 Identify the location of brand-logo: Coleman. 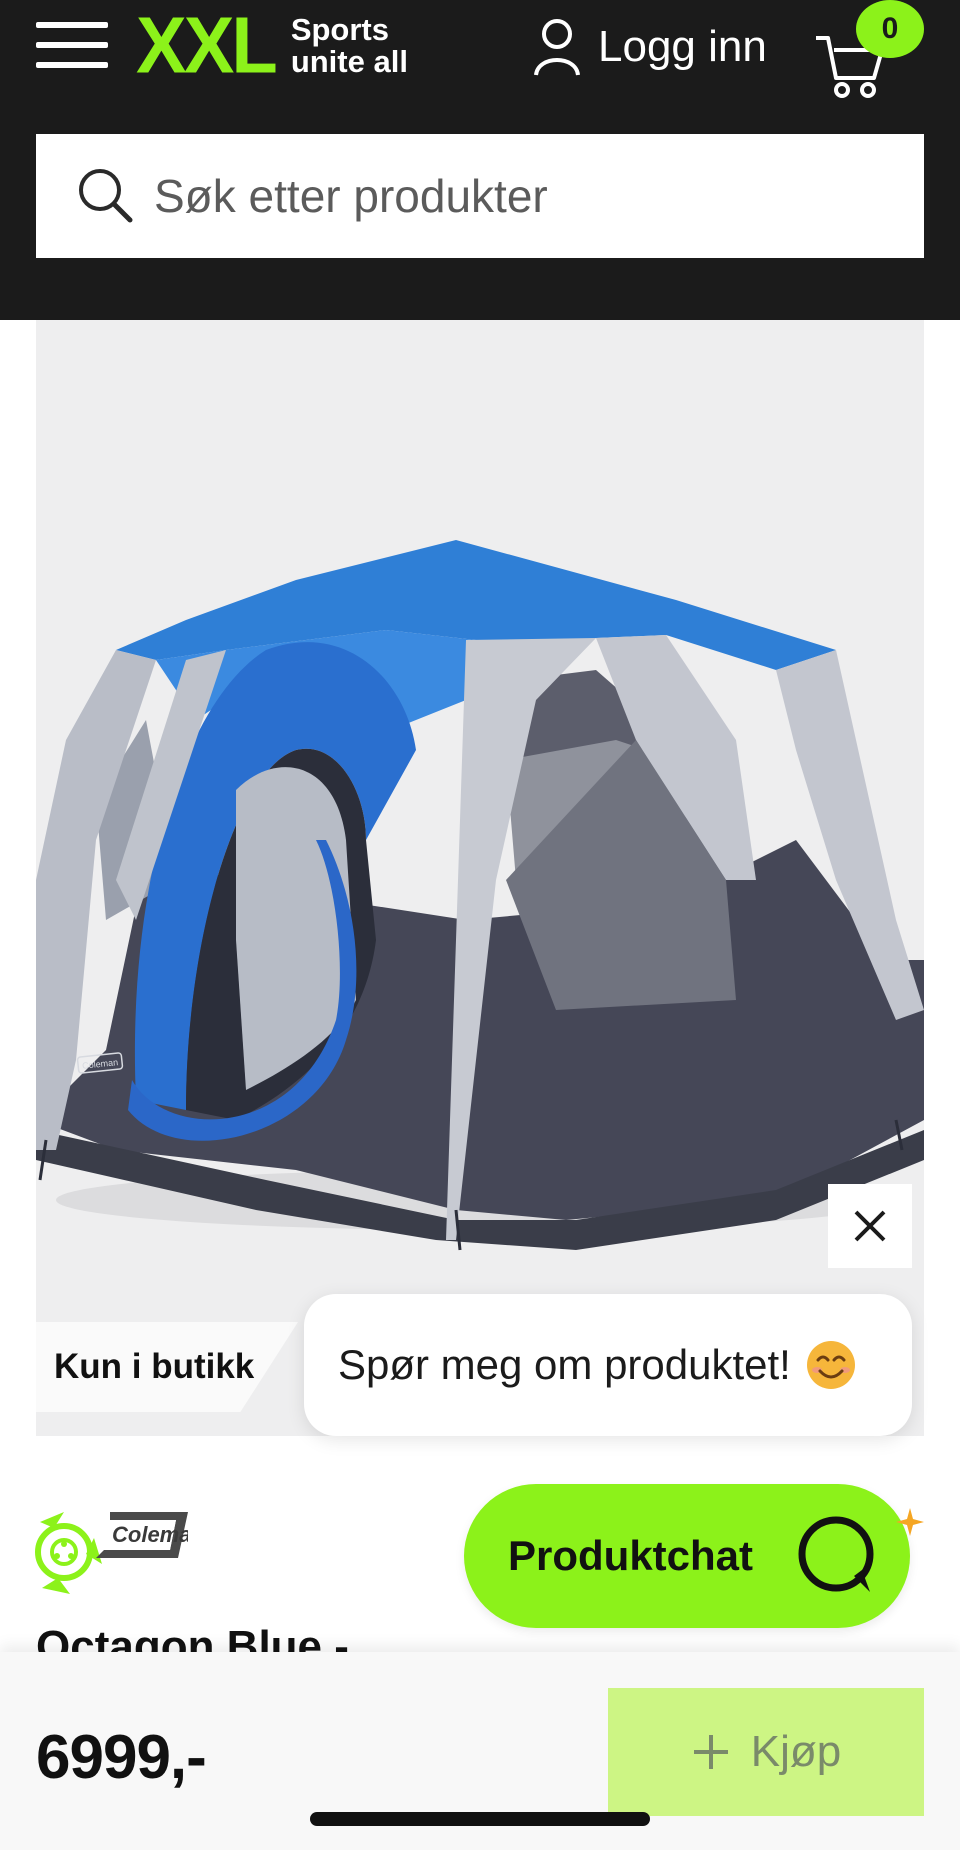
(142, 1535).